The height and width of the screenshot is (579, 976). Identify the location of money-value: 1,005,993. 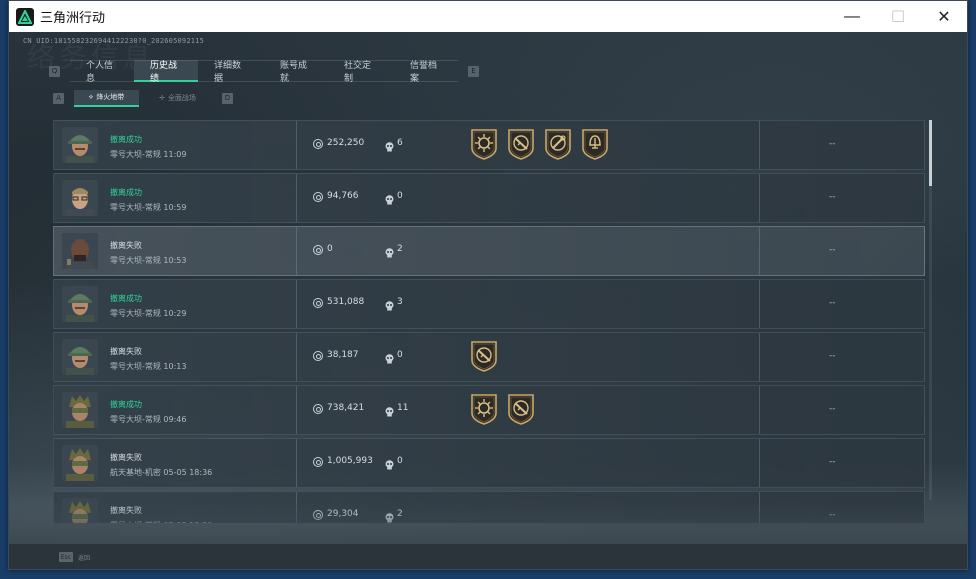
(350, 461).